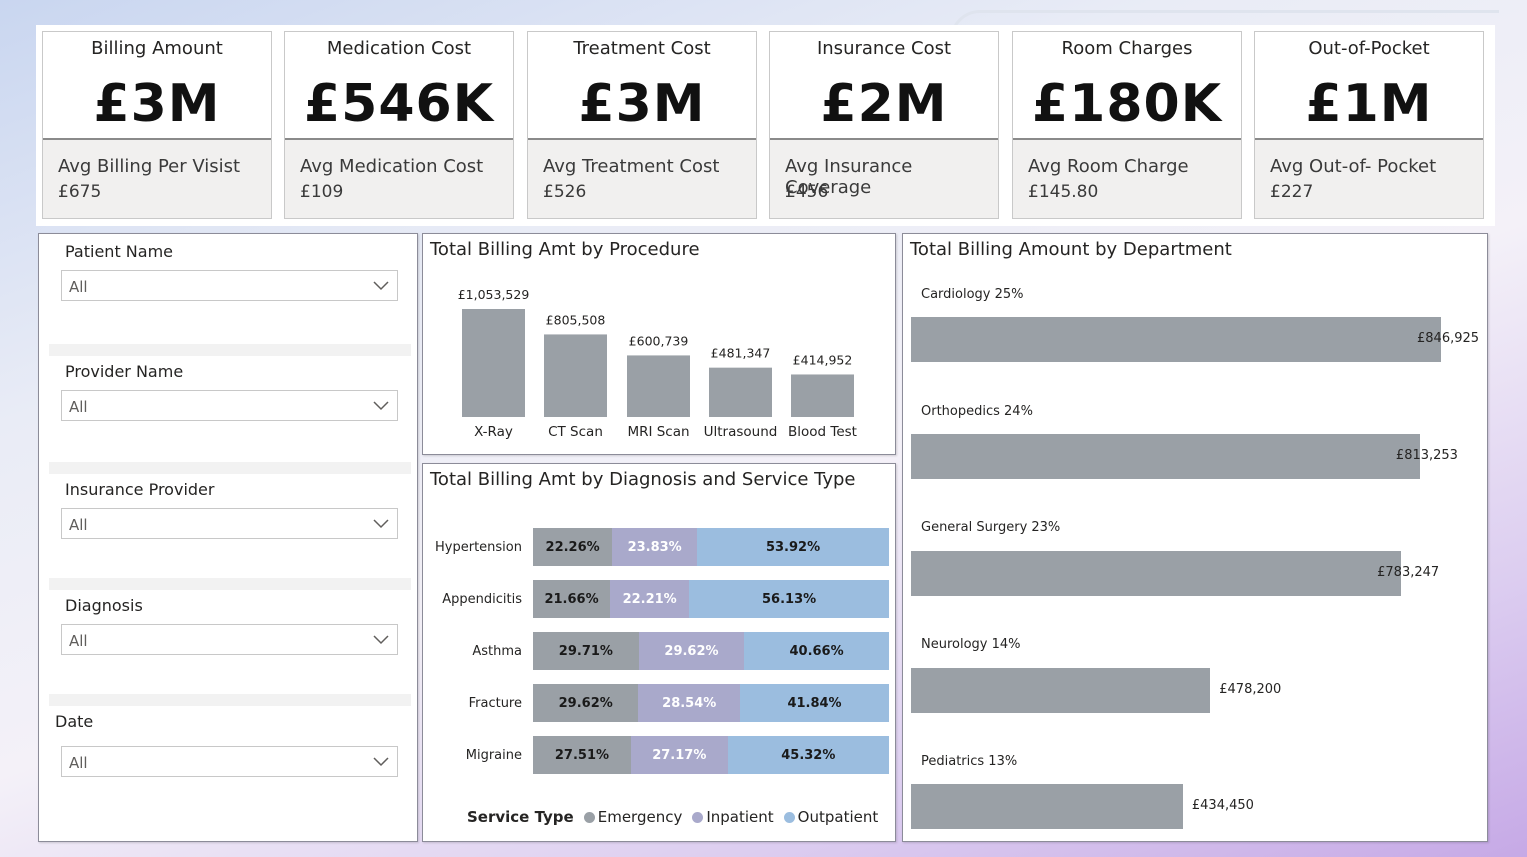 The height and width of the screenshot is (857, 1527). Describe the element at coordinates (478, 547) in the screenshot. I see `diagnosis-category-label: Hypertension` at that location.